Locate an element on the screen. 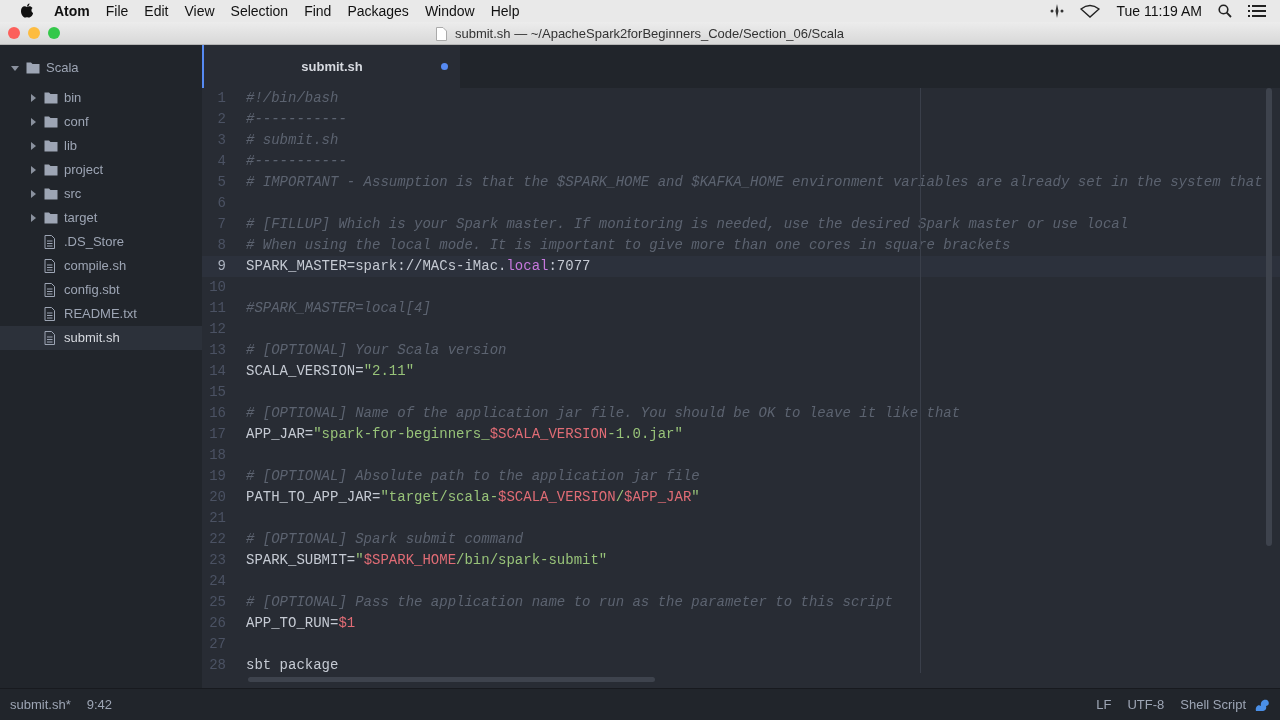 This screenshot has height=720, width=1280. code-line: # [OPTIONAL] Name of the application jar file. You should be OK to leave it like that is located at coordinates (603, 413).